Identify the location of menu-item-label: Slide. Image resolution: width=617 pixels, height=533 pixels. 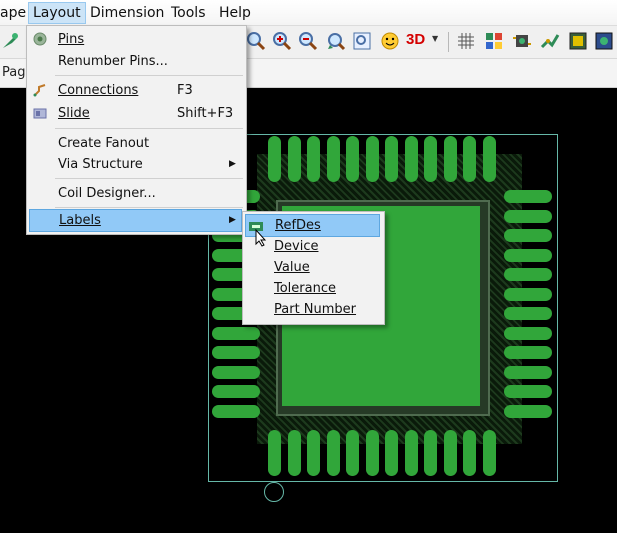
(74, 113).